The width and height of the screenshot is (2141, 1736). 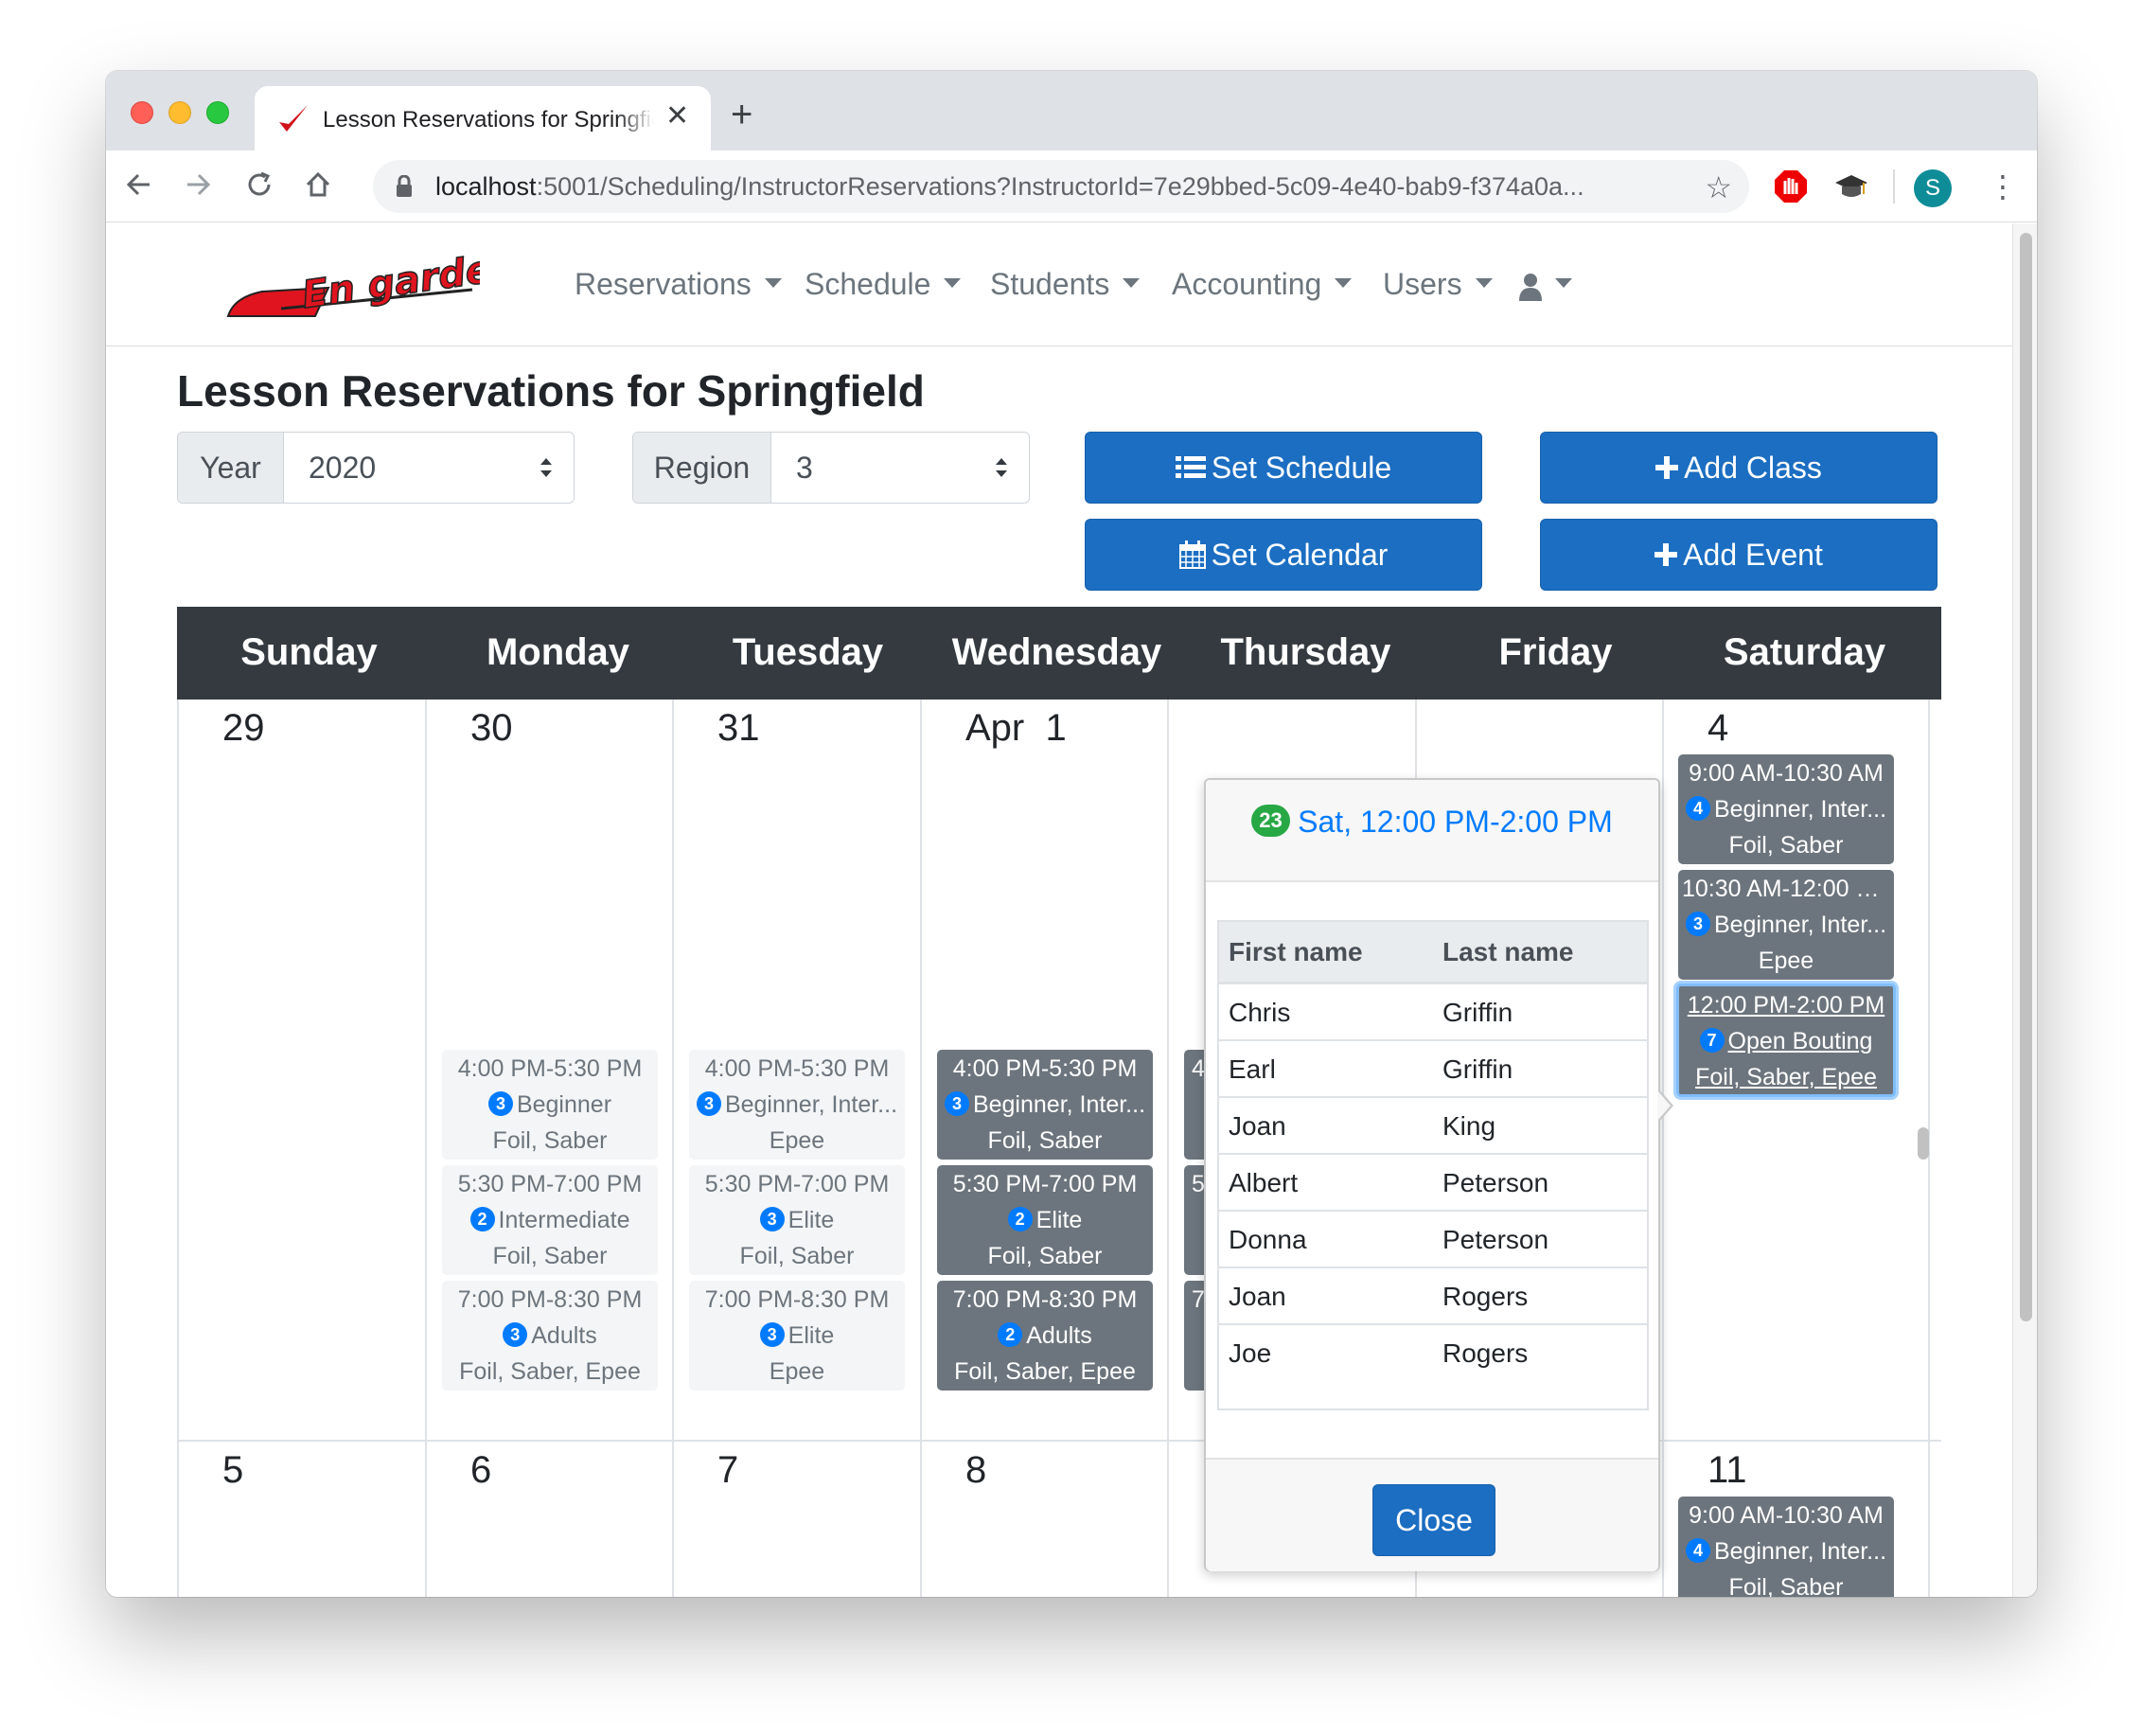 I want to click on region-label: Region, so click(x=702, y=468).